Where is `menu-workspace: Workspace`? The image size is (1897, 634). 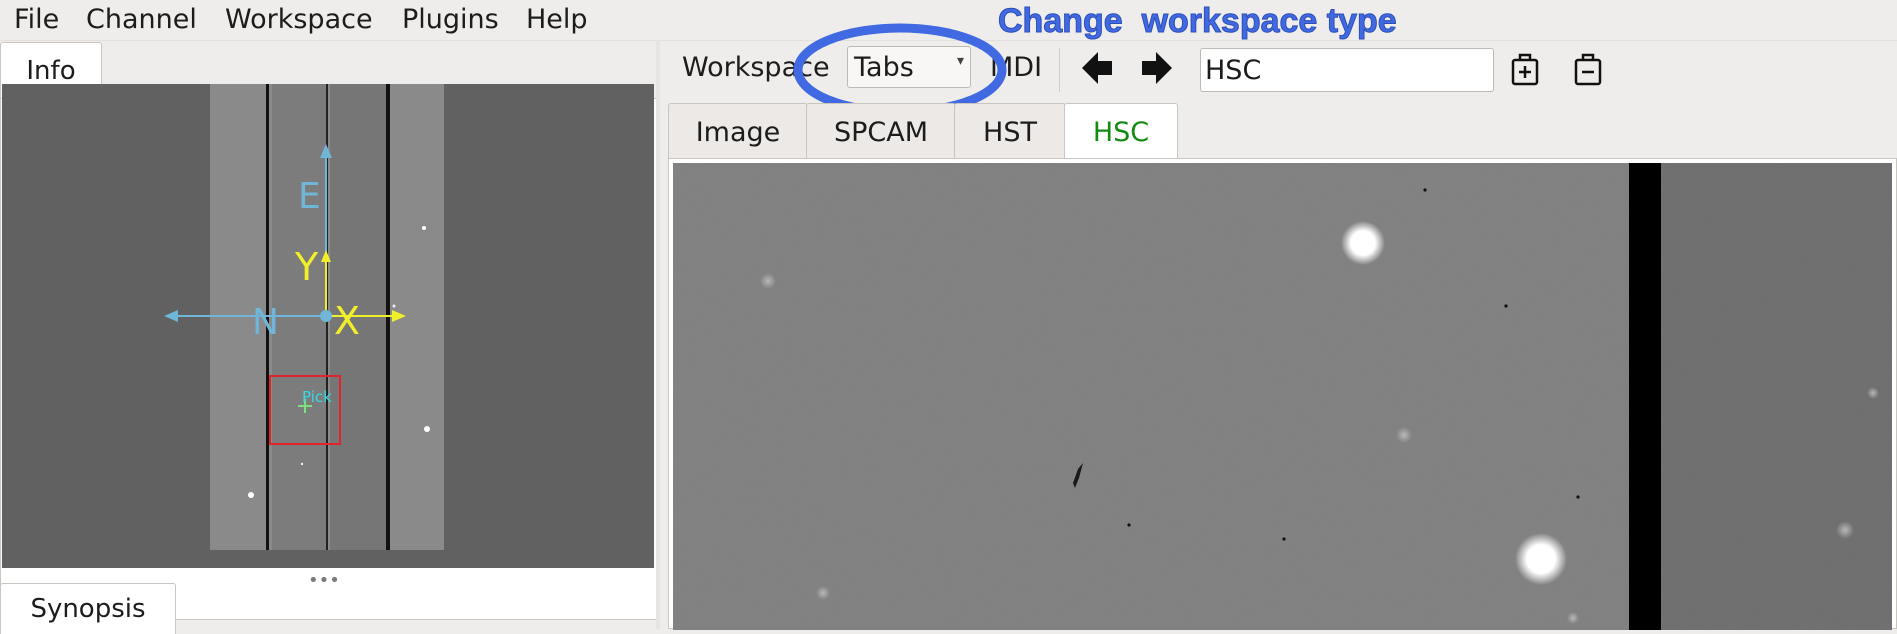 menu-workspace: Workspace is located at coordinates (299, 20).